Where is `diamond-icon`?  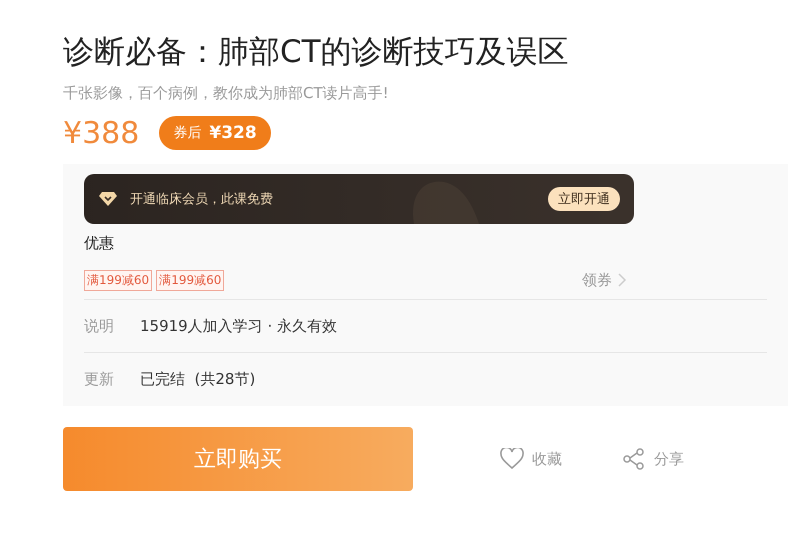
diamond-icon is located at coordinates (108, 199).